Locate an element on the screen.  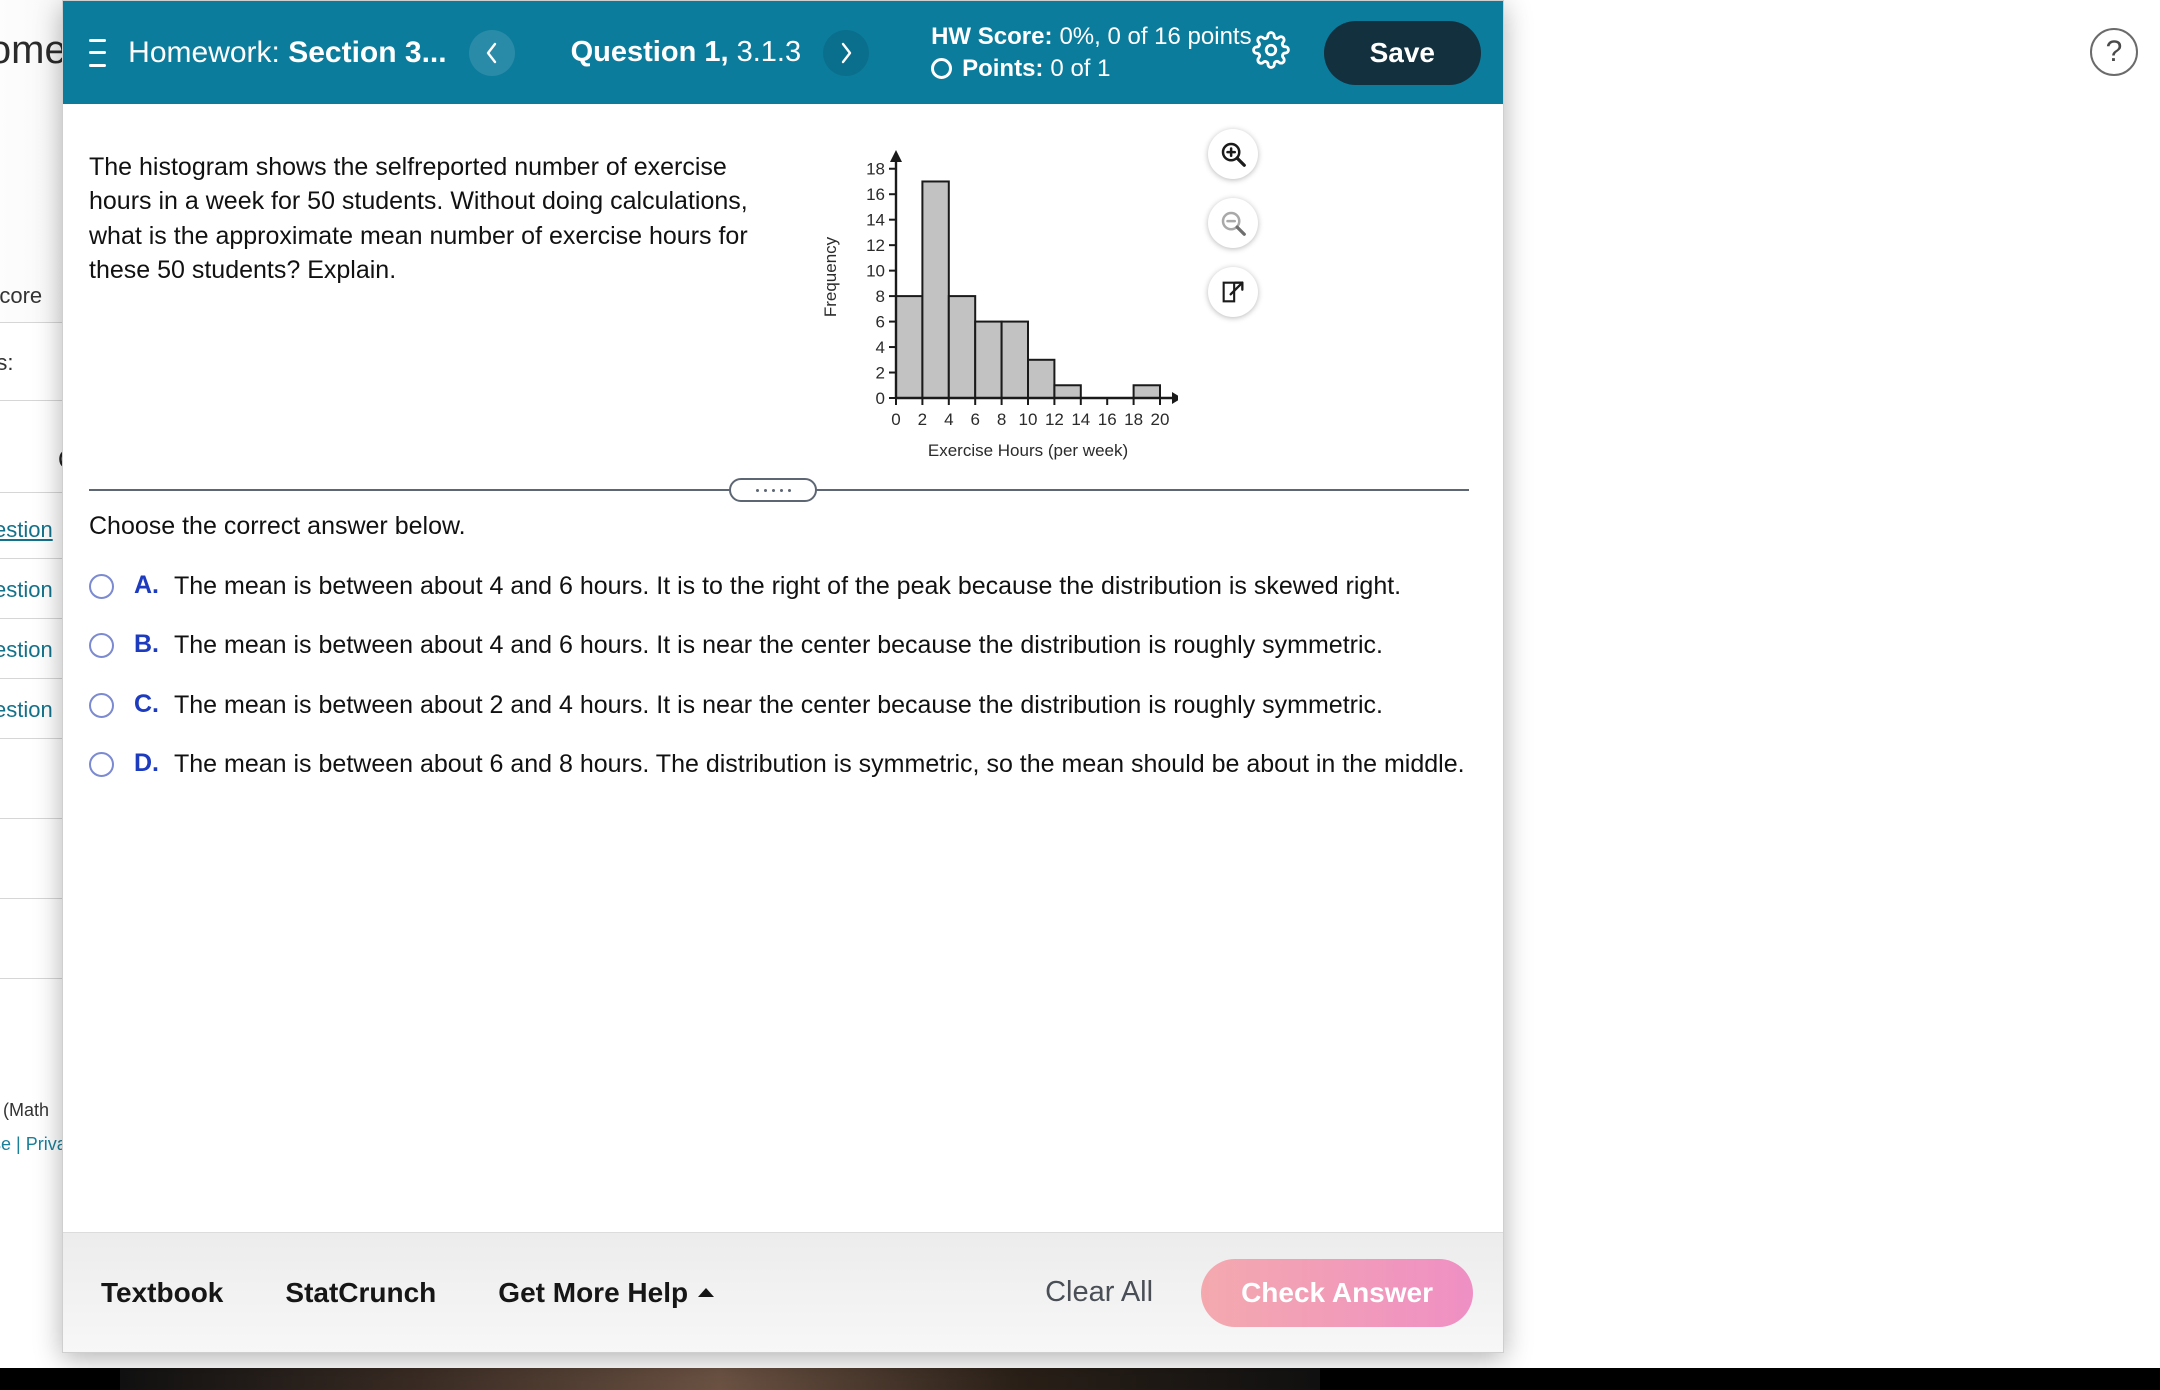
option-letter: C. is located at coordinates (146, 703).